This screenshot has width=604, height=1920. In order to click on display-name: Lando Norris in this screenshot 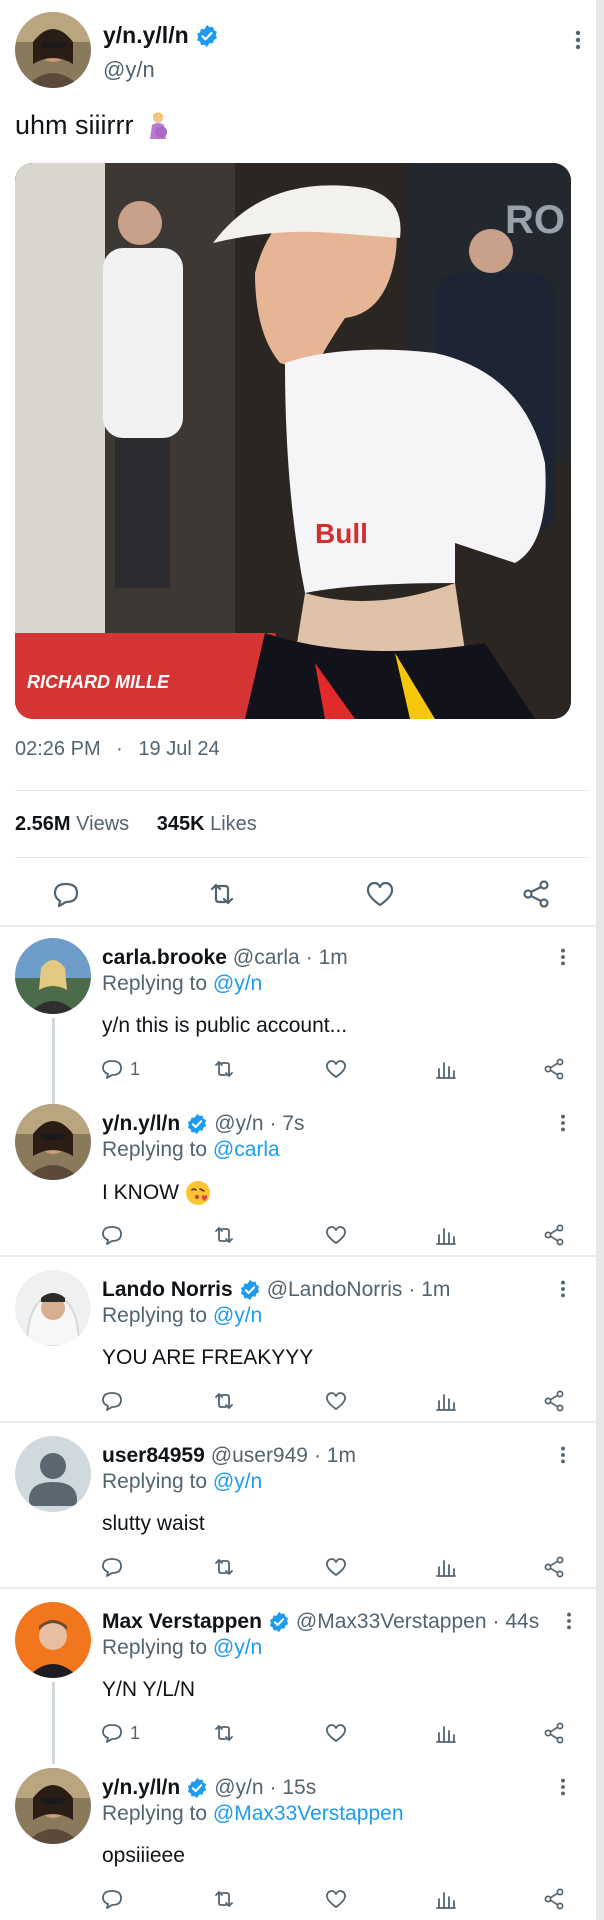, I will do `click(167, 1290)`.